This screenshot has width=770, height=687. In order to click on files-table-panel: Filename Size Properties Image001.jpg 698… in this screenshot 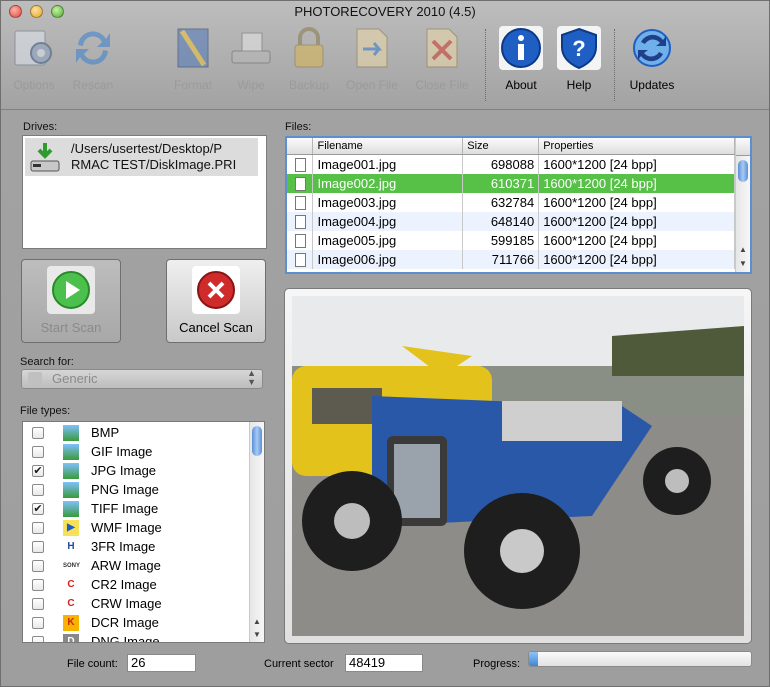, I will do `click(518, 205)`.